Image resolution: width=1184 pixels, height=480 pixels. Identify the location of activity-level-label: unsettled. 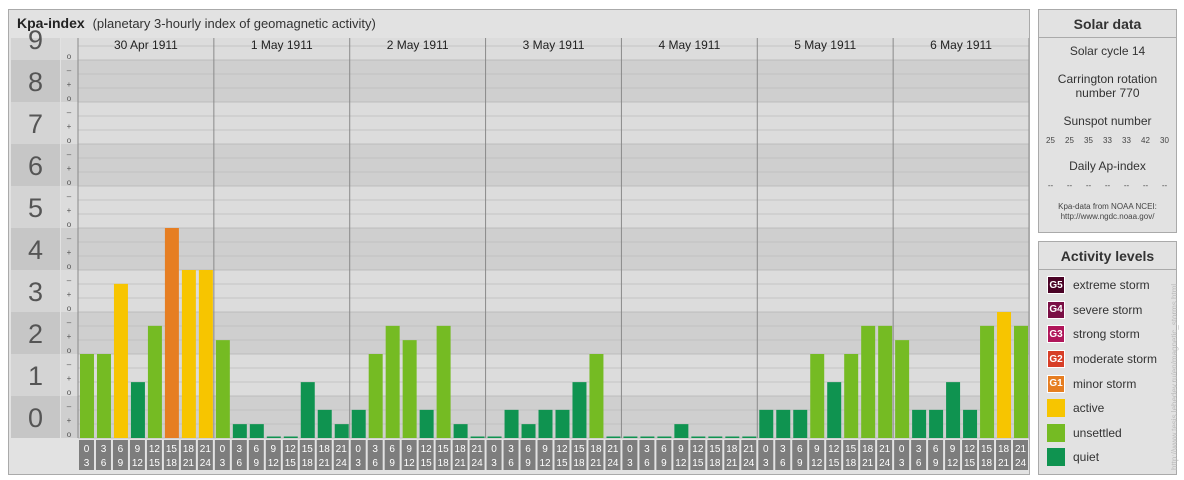
(1097, 432).